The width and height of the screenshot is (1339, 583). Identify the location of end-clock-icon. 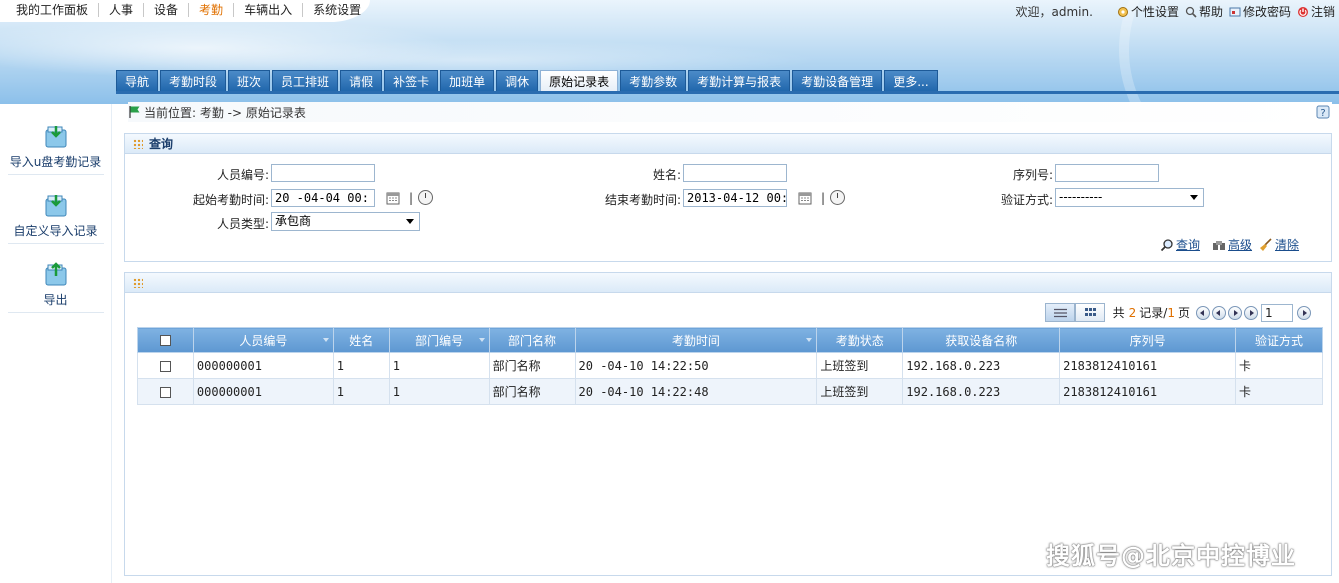
(837, 197).